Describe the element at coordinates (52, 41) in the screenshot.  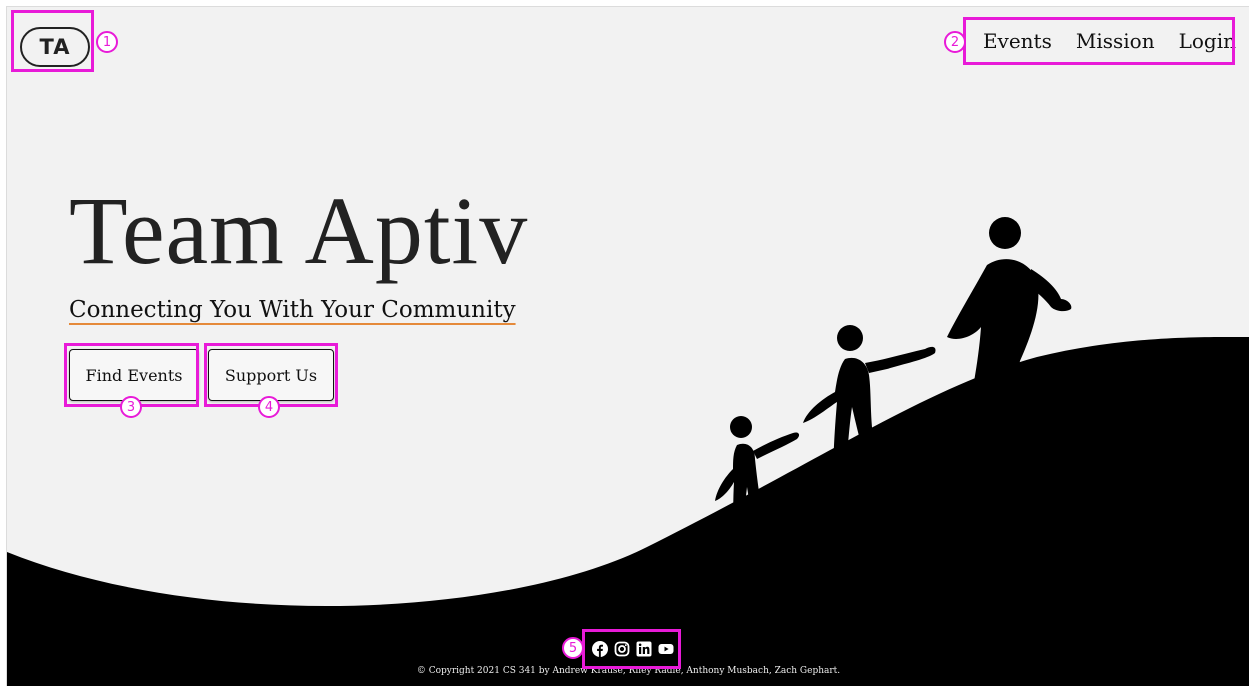
I see `annotation-box-logo` at that location.